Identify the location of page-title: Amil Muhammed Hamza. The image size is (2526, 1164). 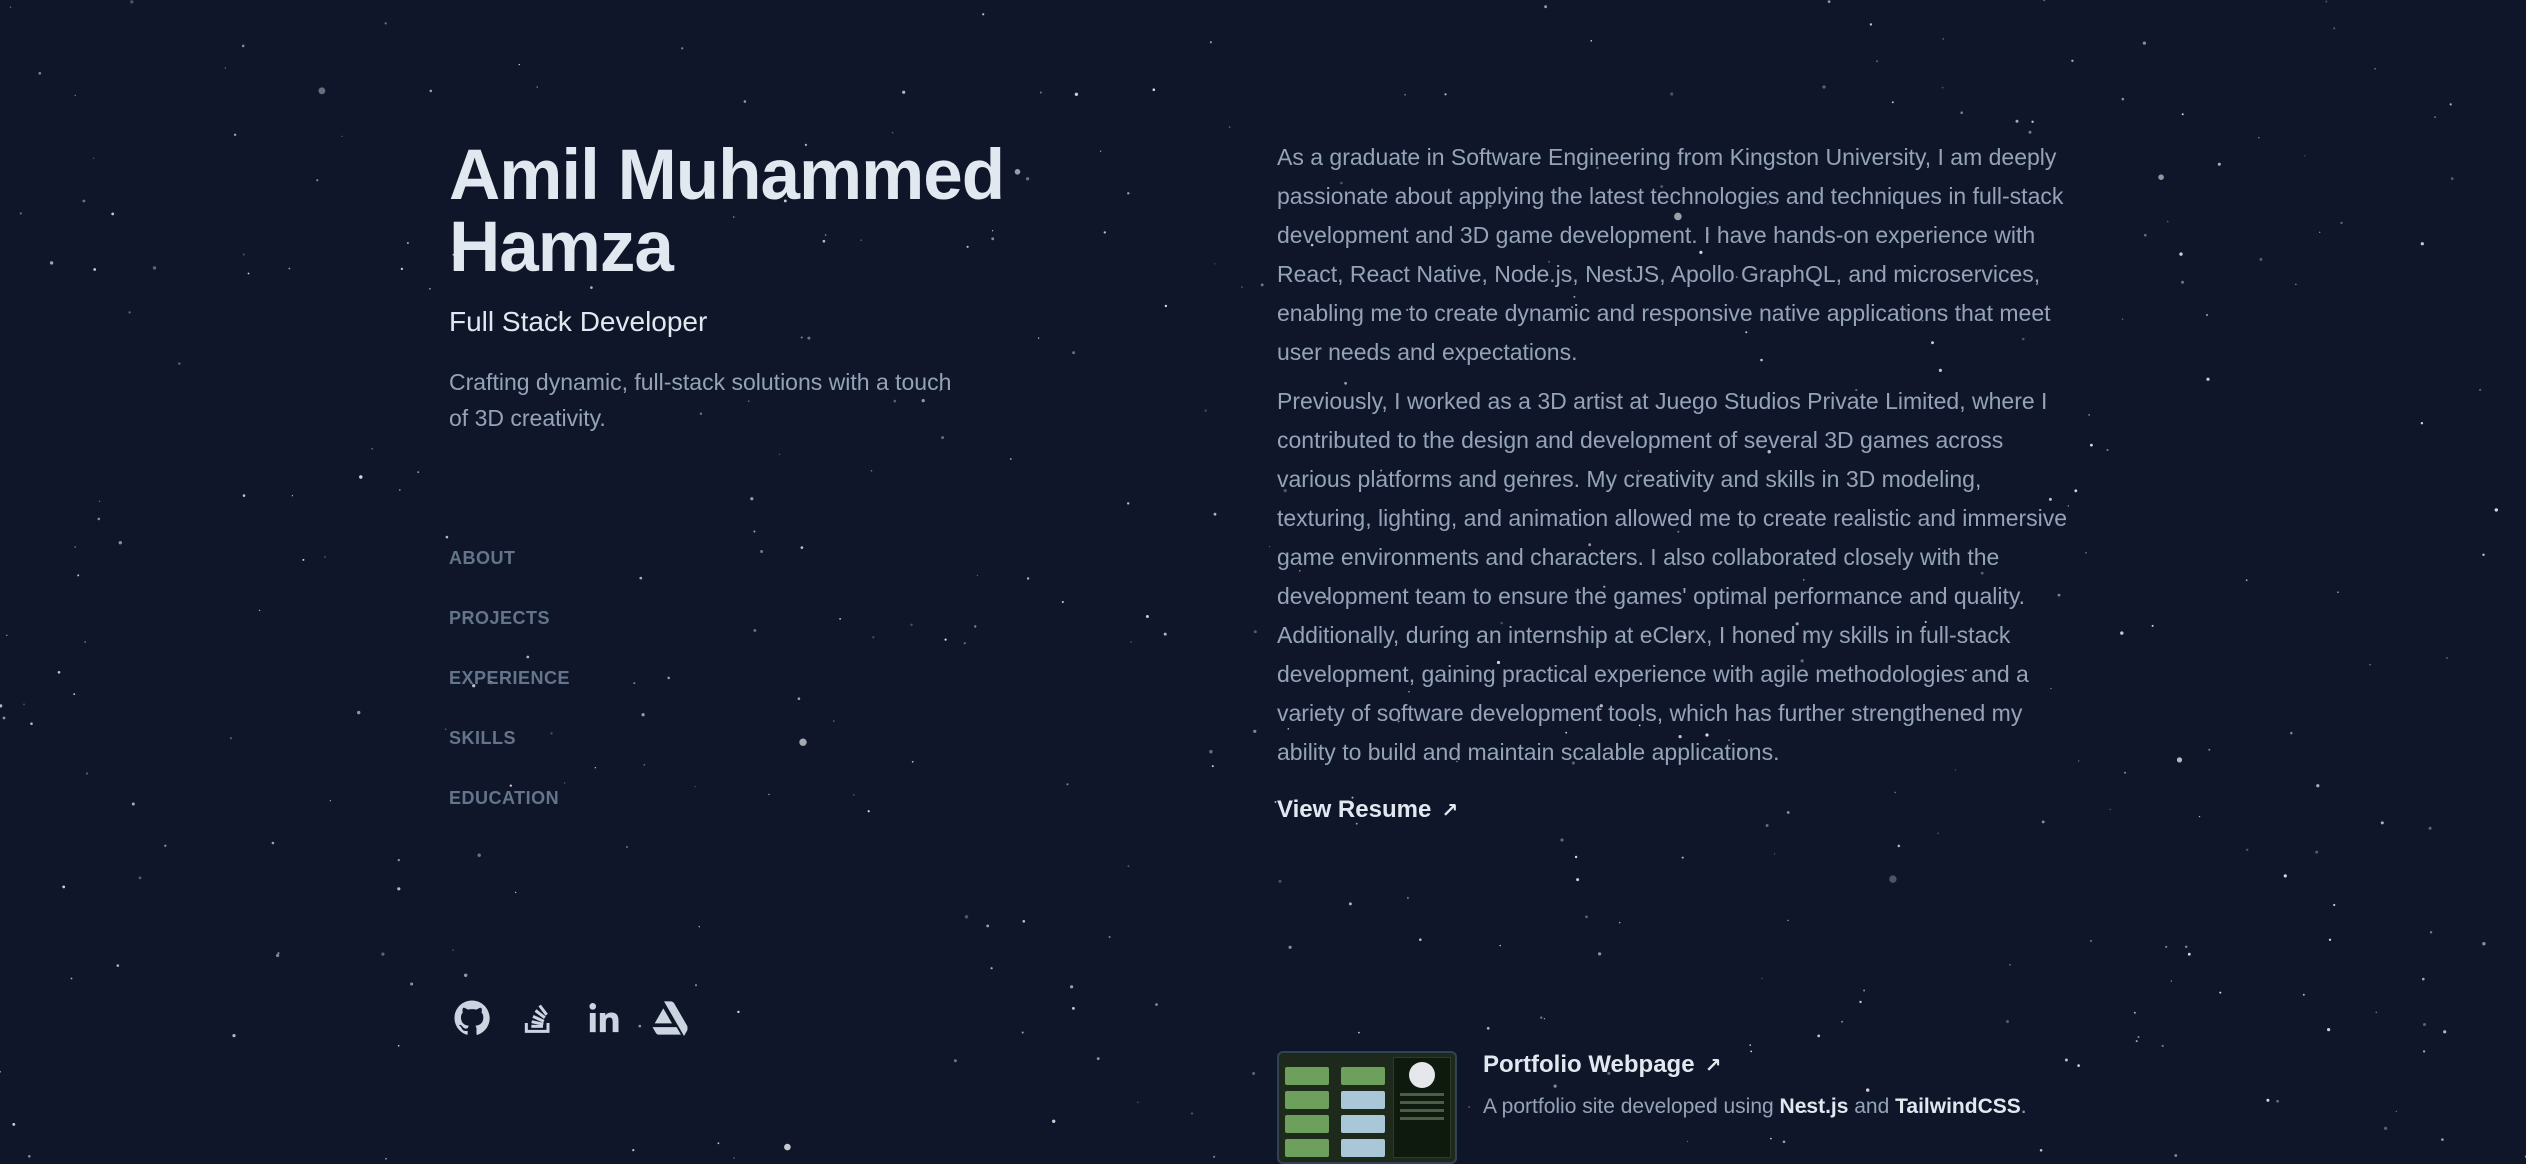
(727, 211).